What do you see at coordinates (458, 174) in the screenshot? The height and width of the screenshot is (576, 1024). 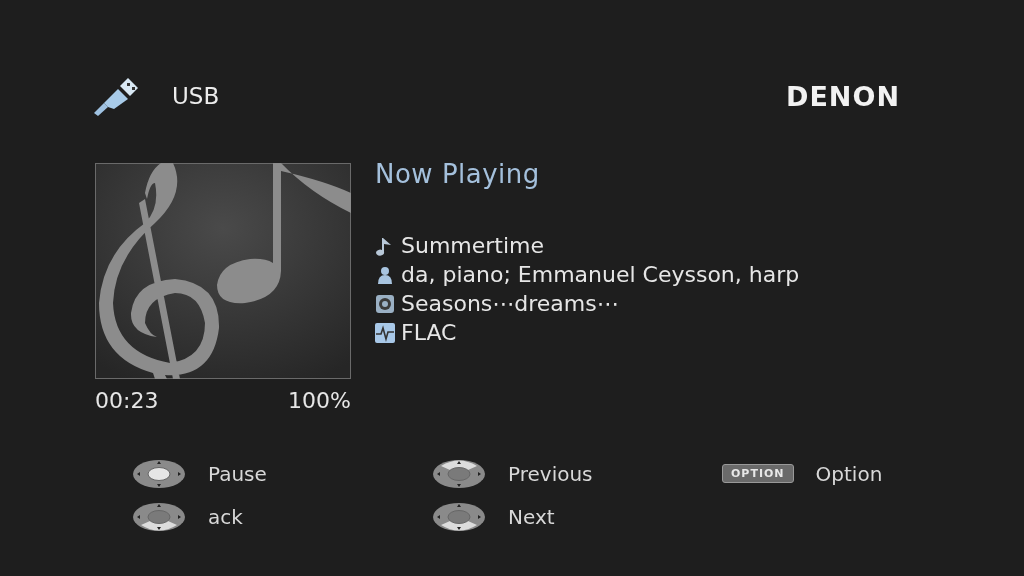 I see `now-playing-title: Now Playing` at bounding box center [458, 174].